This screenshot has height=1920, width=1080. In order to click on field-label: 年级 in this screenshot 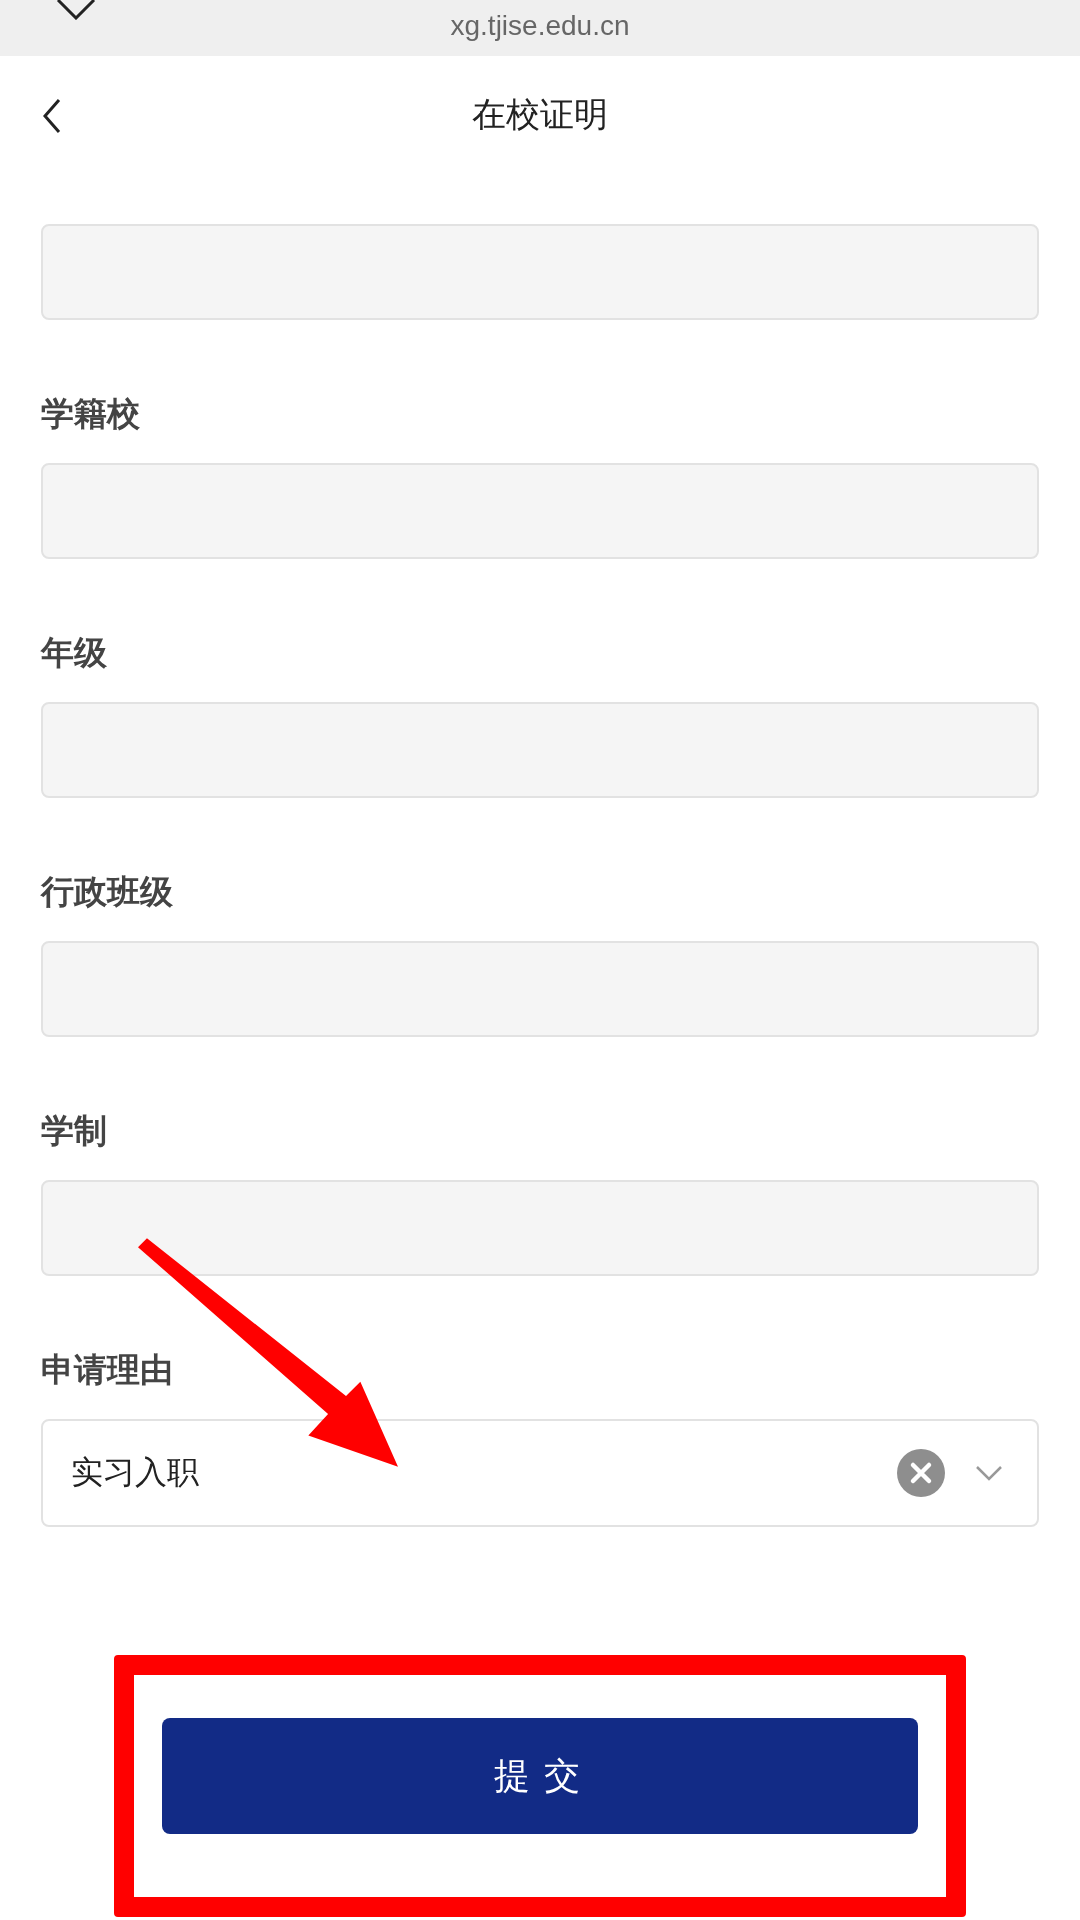, I will do `click(74, 652)`.